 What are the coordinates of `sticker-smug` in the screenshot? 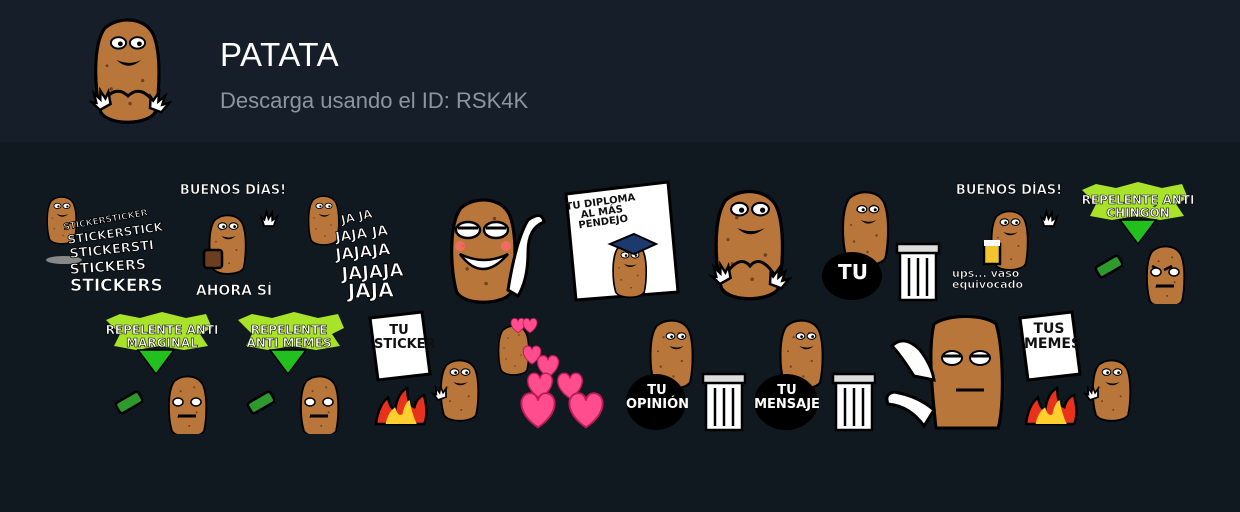 It's located at (494, 242).